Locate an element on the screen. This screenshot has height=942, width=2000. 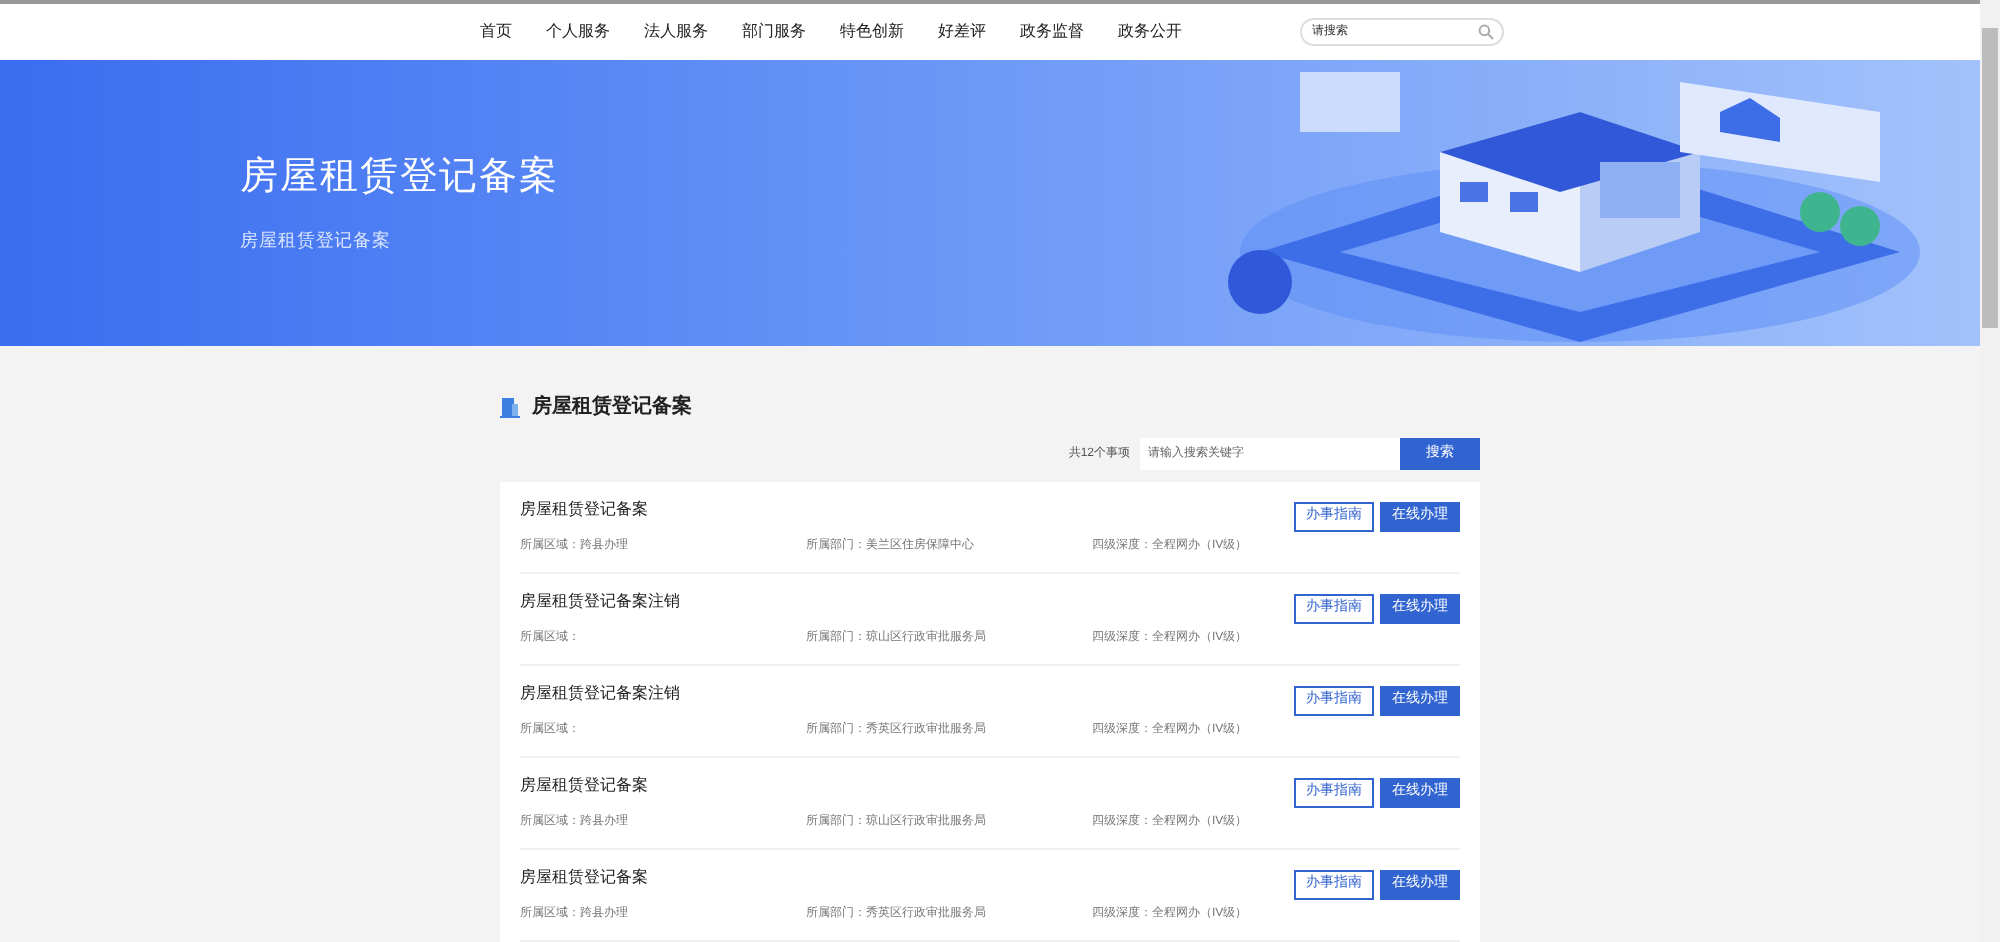
nav-link: 政务公开 is located at coordinates (1150, 31).